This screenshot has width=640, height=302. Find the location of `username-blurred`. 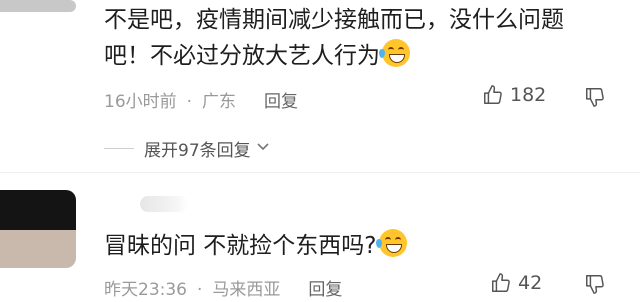

username-blurred is located at coordinates (164, 204).